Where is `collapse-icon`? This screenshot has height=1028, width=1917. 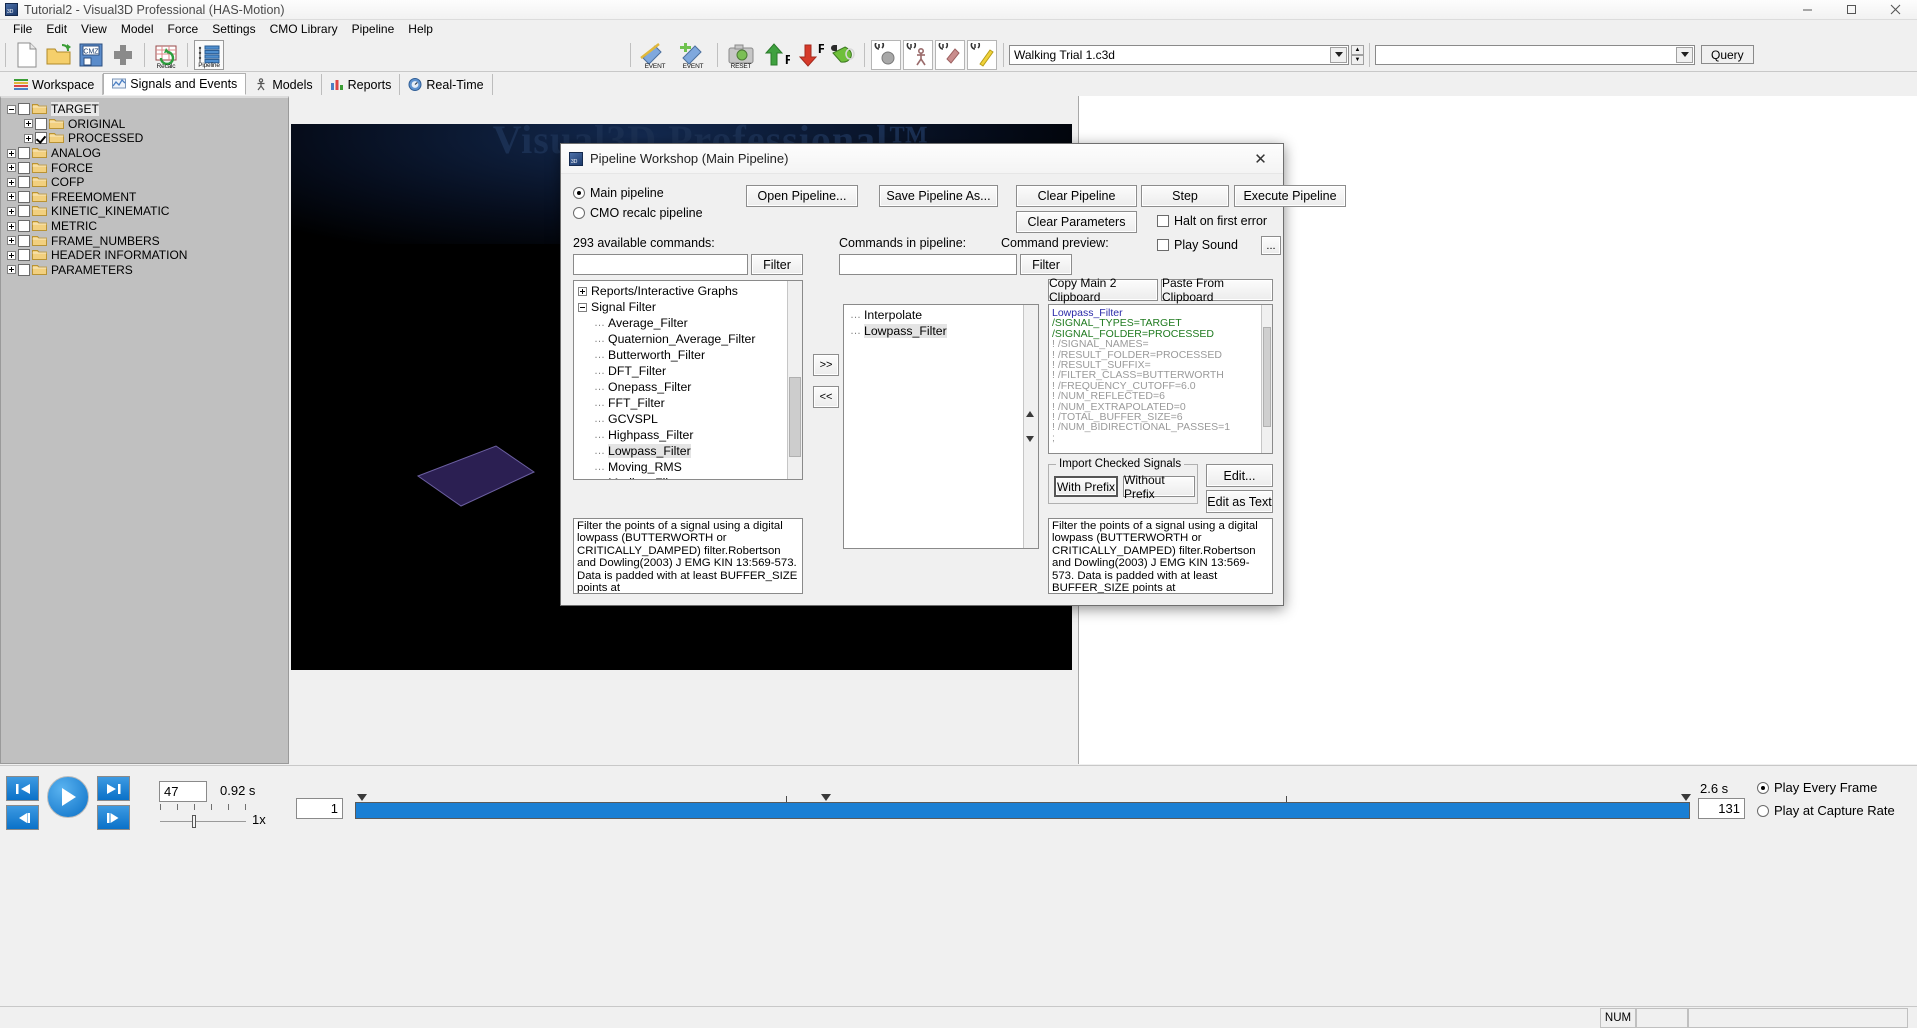 collapse-icon is located at coordinates (582, 307).